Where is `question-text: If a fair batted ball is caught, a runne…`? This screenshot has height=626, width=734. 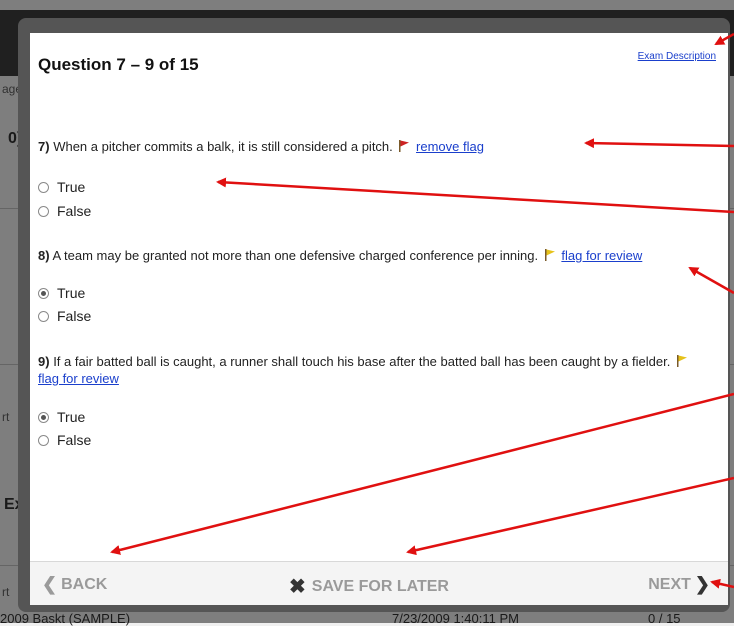
question-text: If a fair batted ball is caught, a runne… is located at coordinates (362, 361).